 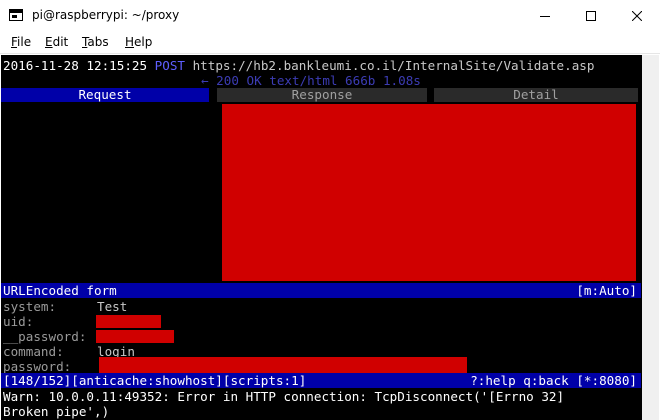 What do you see at coordinates (128, 321) in the screenshot?
I see `redacted-uid-value` at bounding box center [128, 321].